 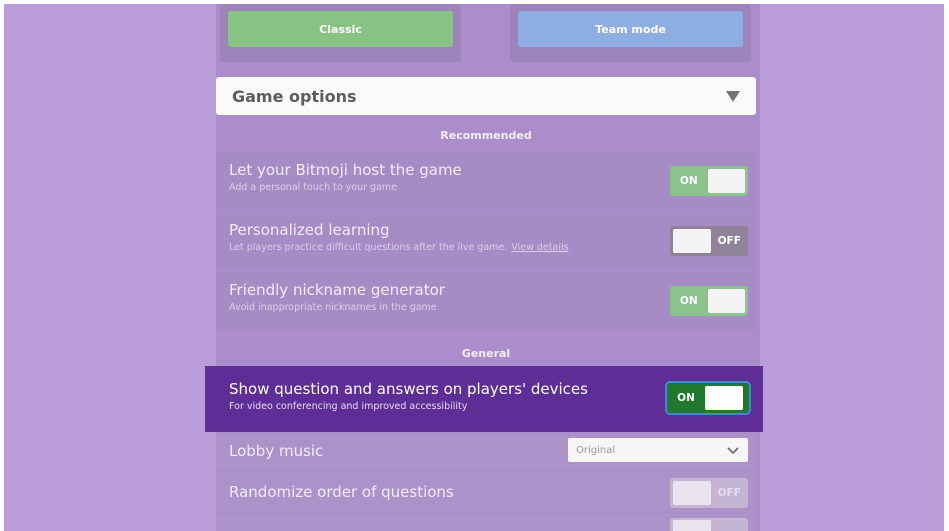 I want to click on lobby-music-value: Original, so click(x=596, y=450).